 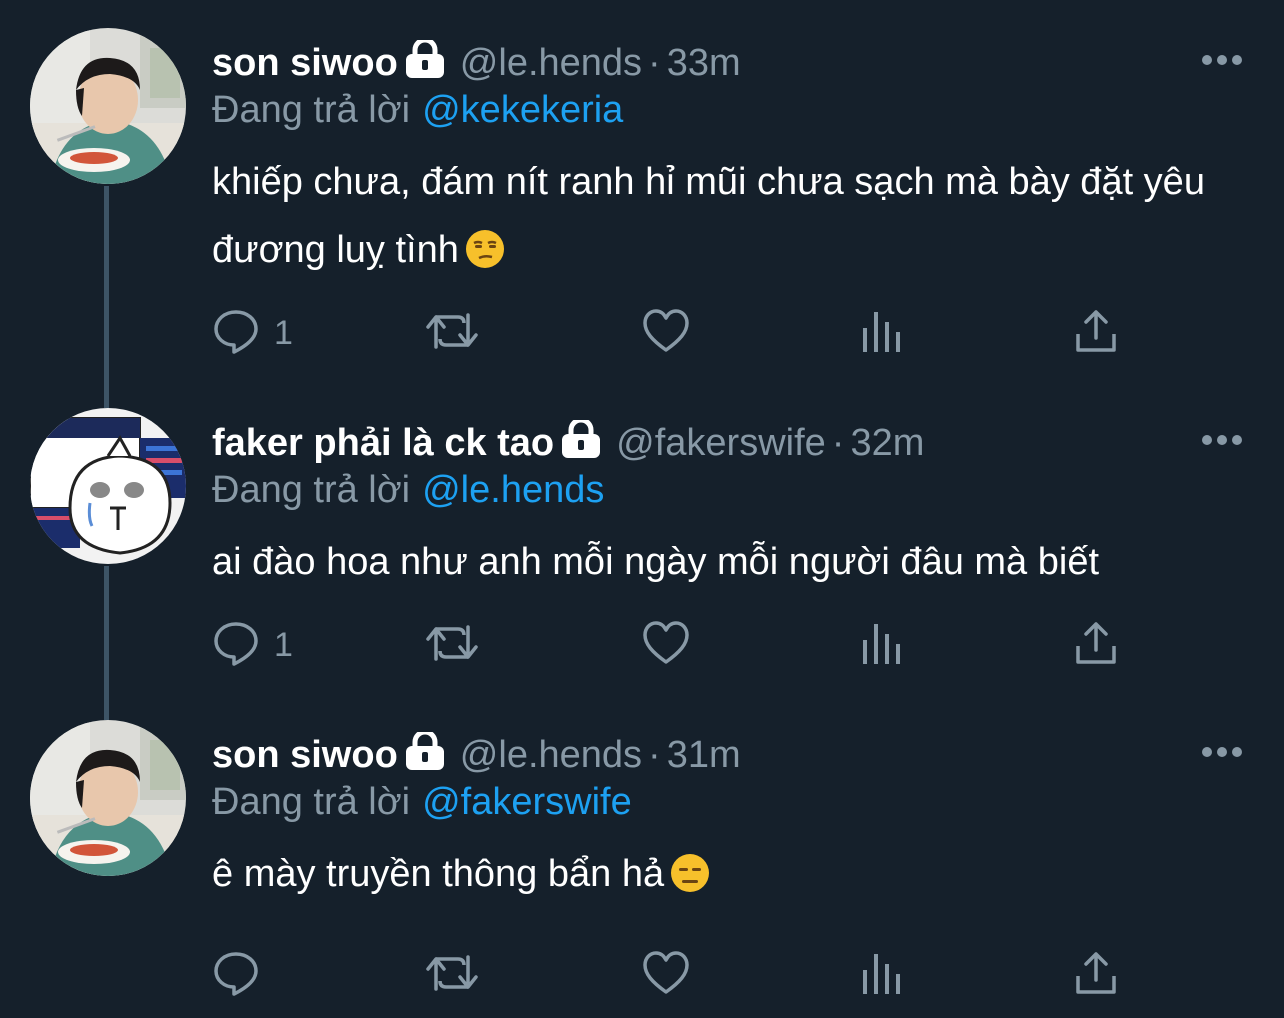 I want to click on tweet-header: faker phải là ck tao @fakerswife · 32m, so click(x=568, y=442).